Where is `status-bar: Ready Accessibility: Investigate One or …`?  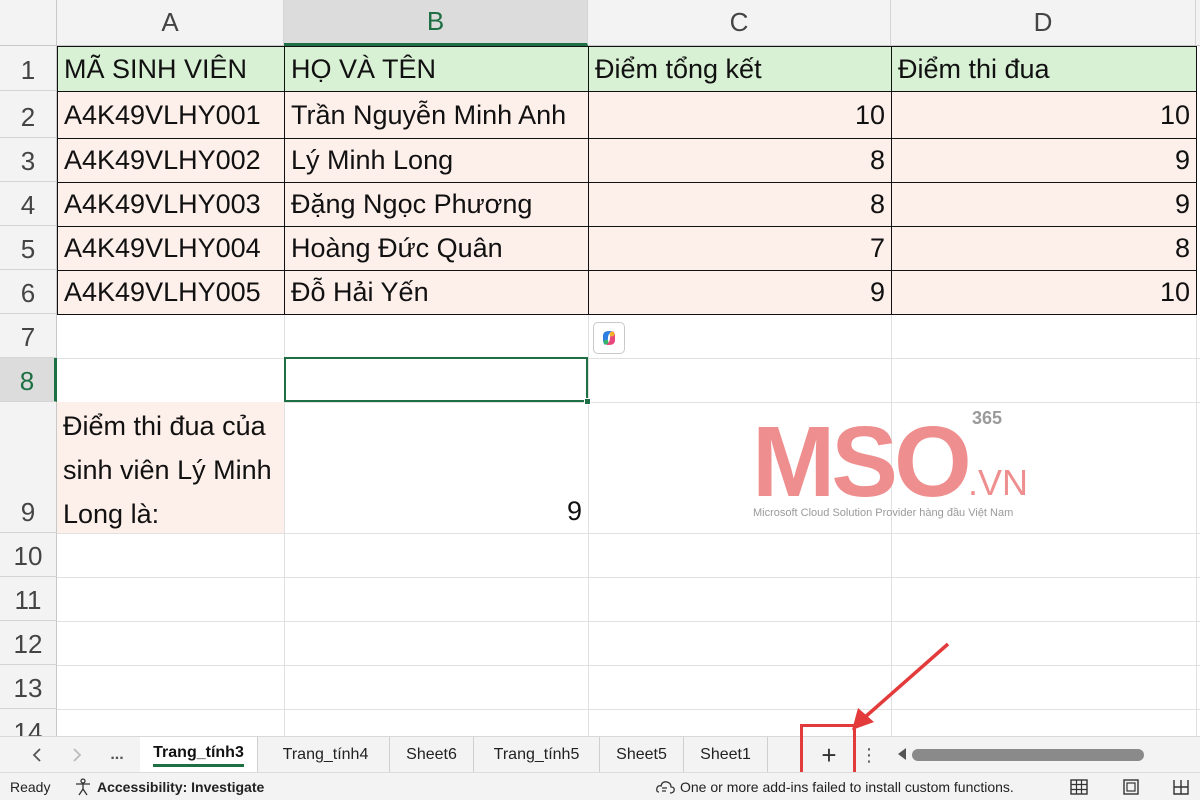
status-bar: Ready Accessibility: Investigate One or … is located at coordinates (600, 786).